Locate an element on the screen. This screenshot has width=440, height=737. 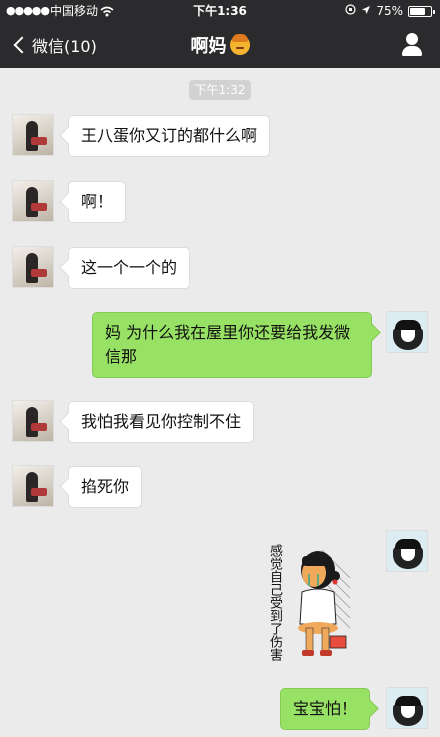
battery-icon is located at coordinates (421, 11).